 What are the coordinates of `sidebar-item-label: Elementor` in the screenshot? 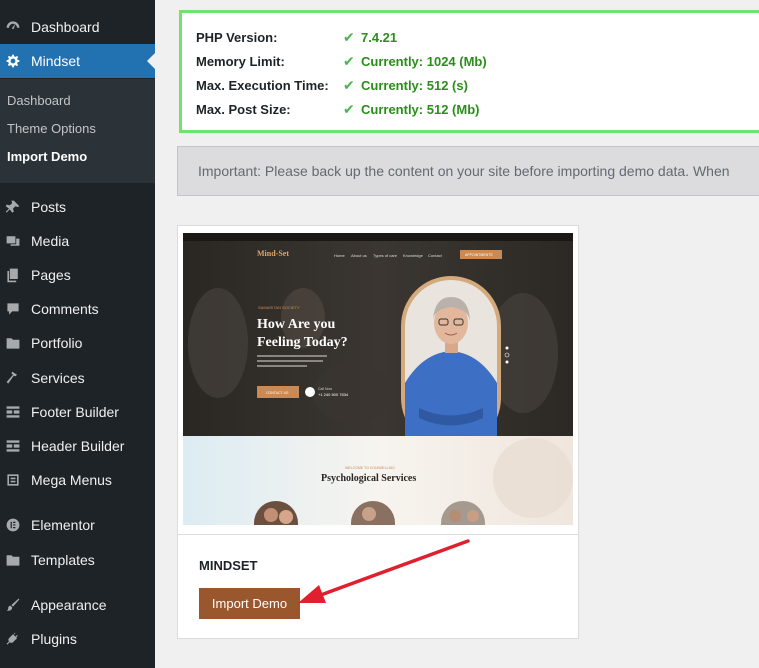 It's located at (63, 525).